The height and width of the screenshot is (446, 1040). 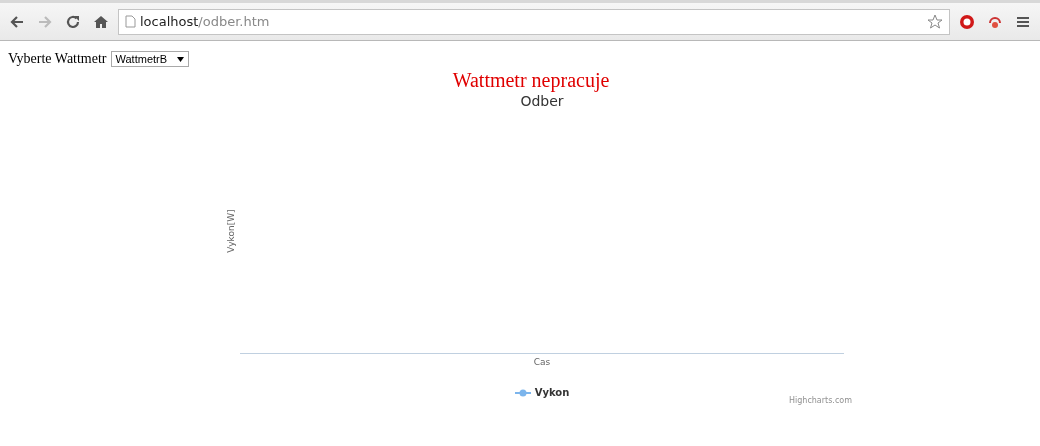 What do you see at coordinates (181, 59) in the screenshot?
I see `dropdown-caret-icon` at bounding box center [181, 59].